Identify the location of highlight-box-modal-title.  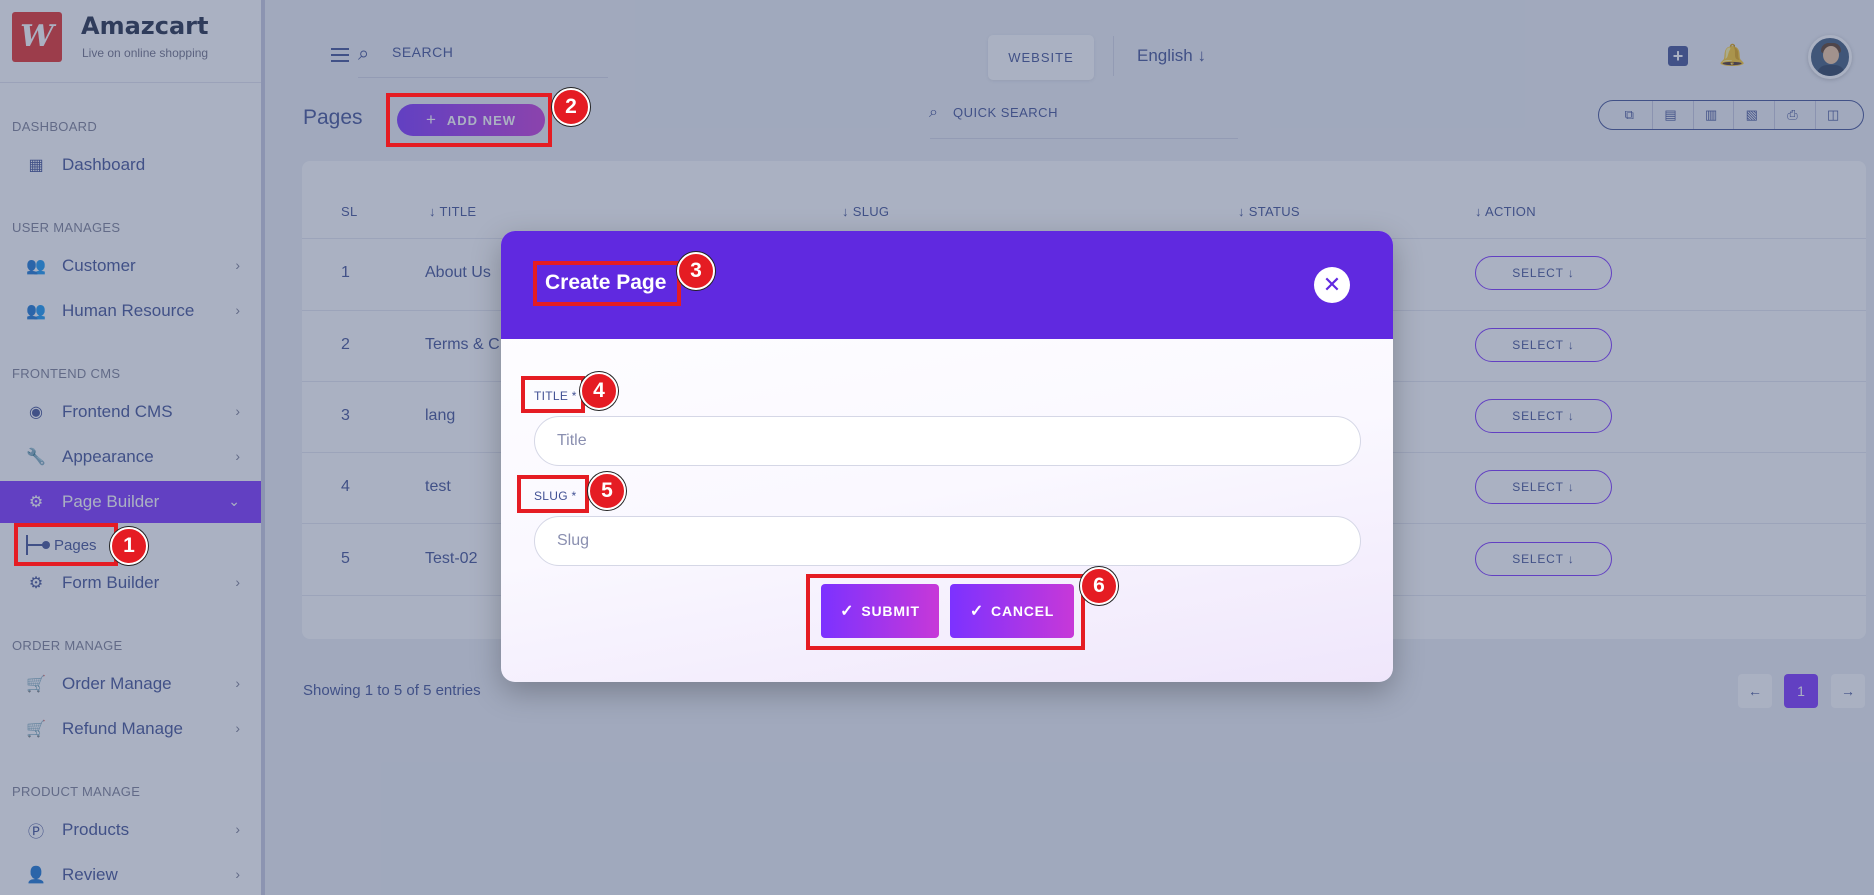
(607, 283).